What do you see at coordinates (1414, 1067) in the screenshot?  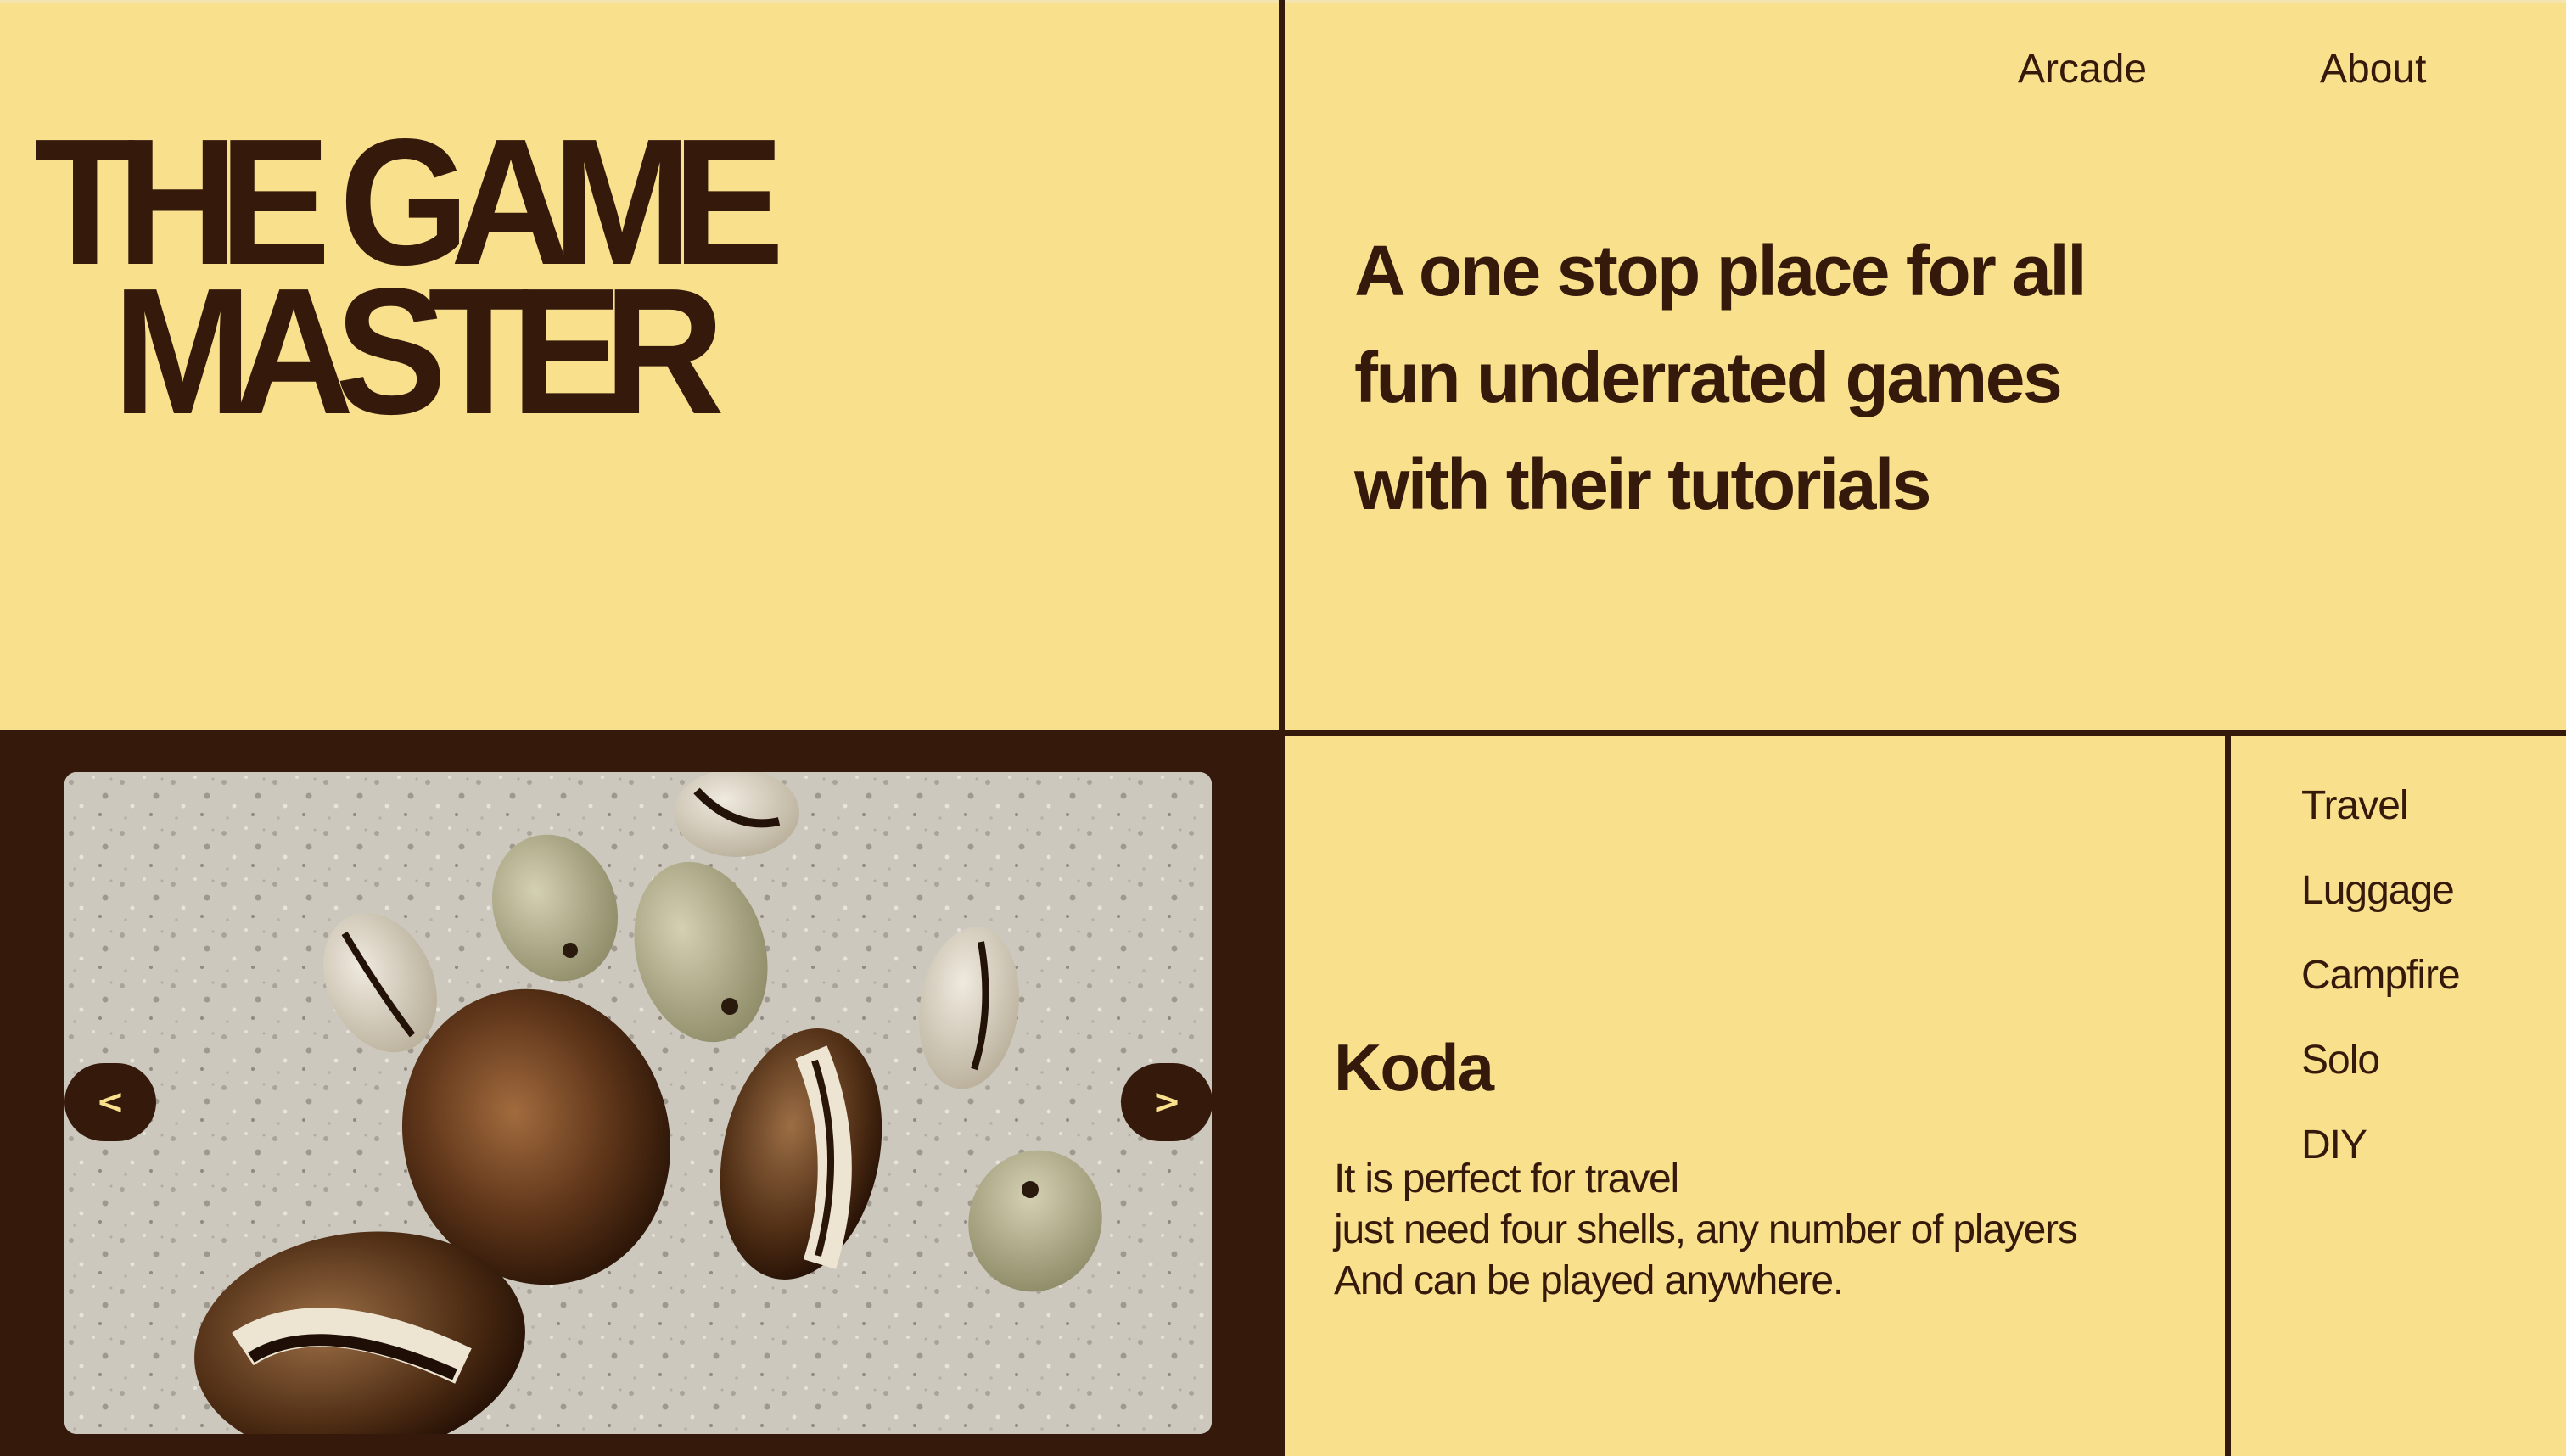 I see `game-title: Koda` at bounding box center [1414, 1067].